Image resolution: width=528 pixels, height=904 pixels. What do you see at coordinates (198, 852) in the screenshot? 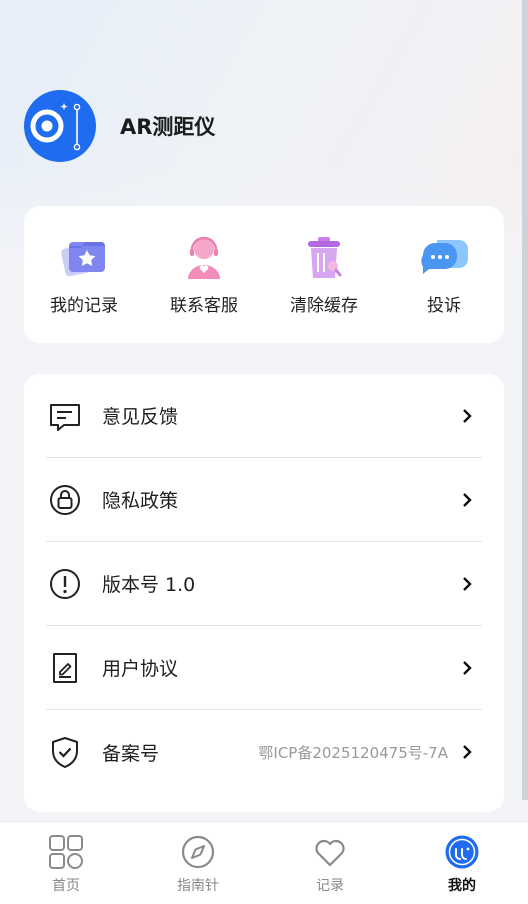
I see `compass-icon` at bounding box center [198, 852].